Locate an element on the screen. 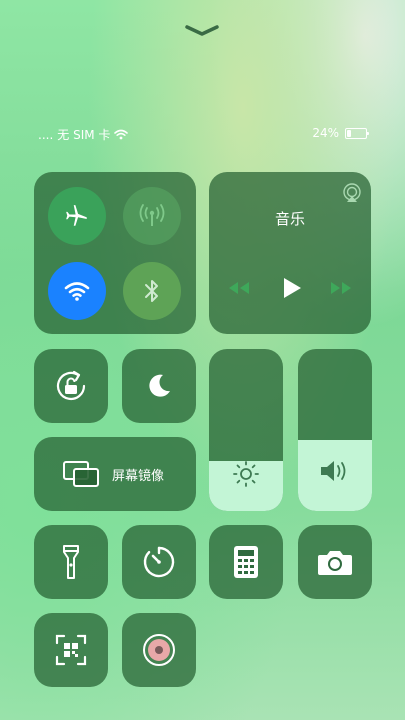 Image resolution: width=405 pixels, height=720 pixels. do-not-disturb-button is located at coordinates (159, 386).